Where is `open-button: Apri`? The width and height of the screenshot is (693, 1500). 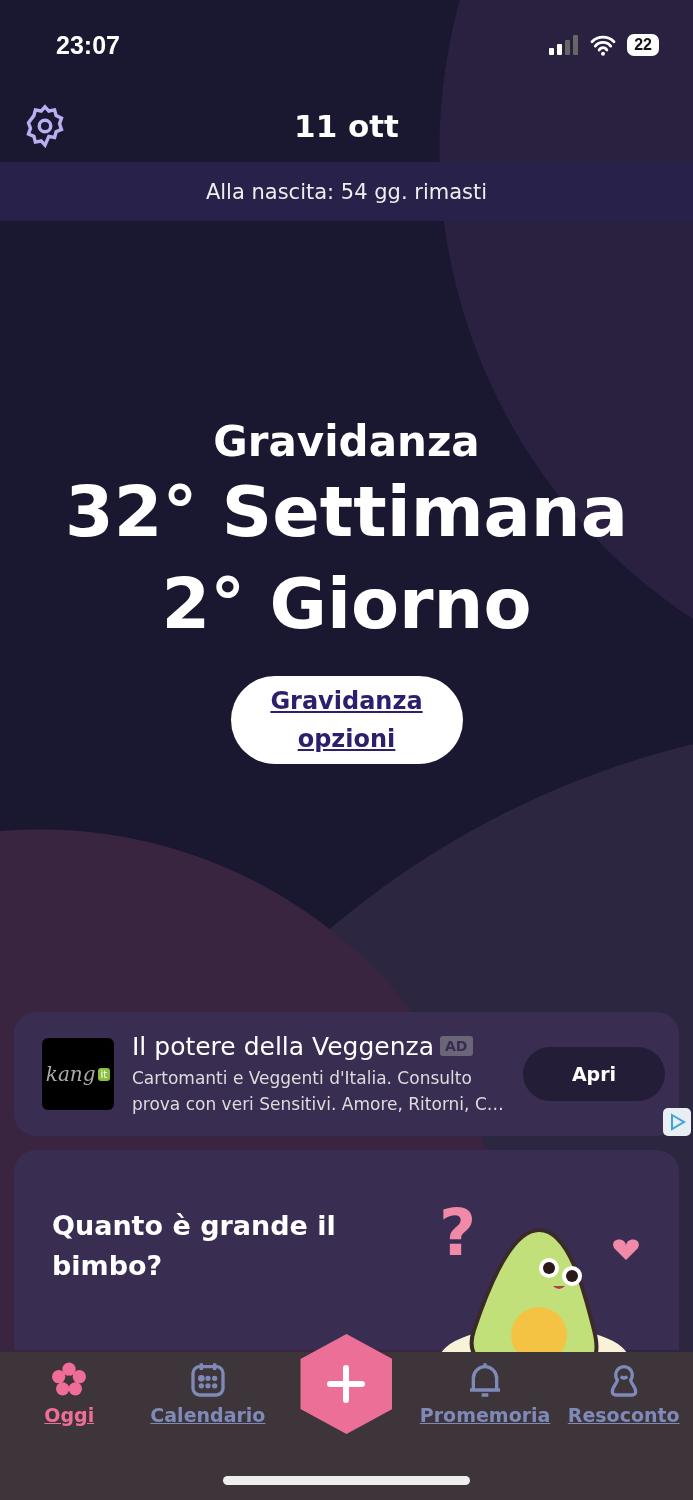 open-button: Apri is located at coordinates (594, 1074).